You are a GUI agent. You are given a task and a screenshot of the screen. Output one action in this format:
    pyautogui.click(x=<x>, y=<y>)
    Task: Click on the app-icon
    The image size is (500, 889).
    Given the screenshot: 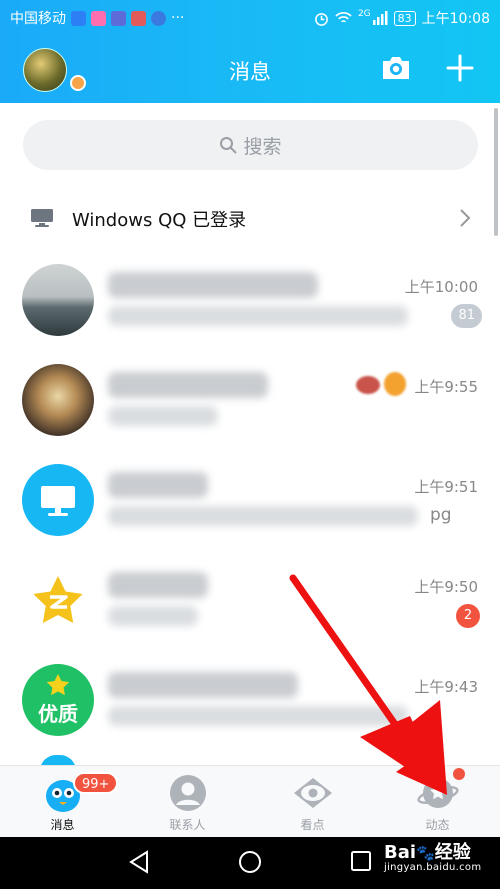 What is the action you would take?
    pyautogui.click(x=138, y=18)
    